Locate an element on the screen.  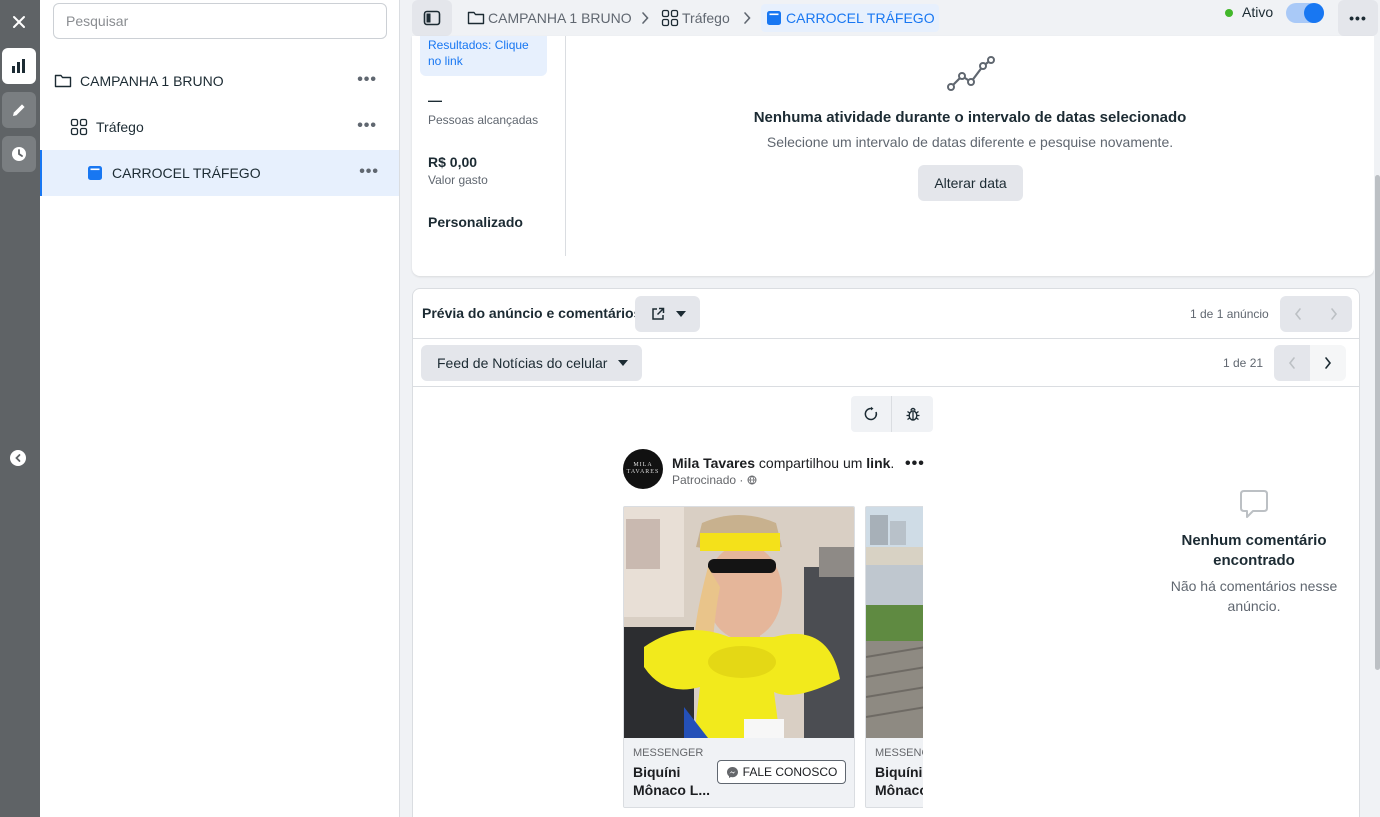
collapse-rail-button is located at coordinates (18, 458).